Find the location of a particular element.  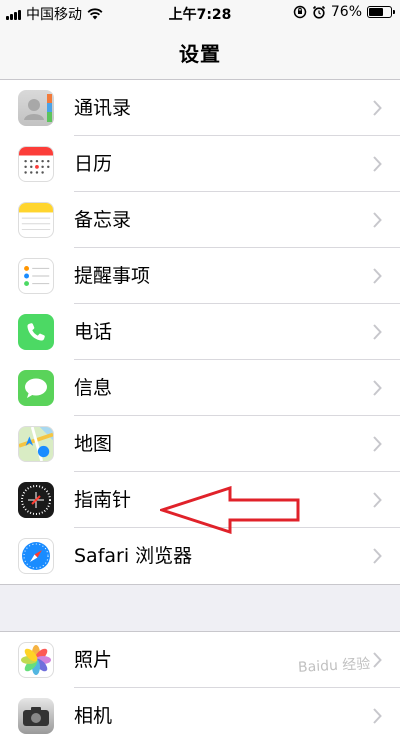

settings-row-label: 提醒事项 is located at coordinates (112, 276).